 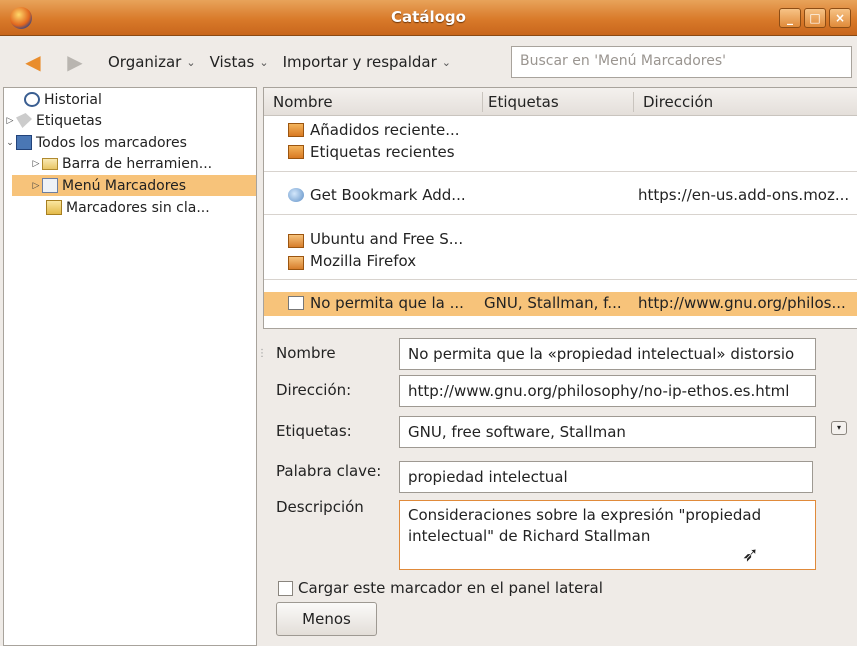 I want to click on unsorted-folder-icon, so click(x=54, y=207).